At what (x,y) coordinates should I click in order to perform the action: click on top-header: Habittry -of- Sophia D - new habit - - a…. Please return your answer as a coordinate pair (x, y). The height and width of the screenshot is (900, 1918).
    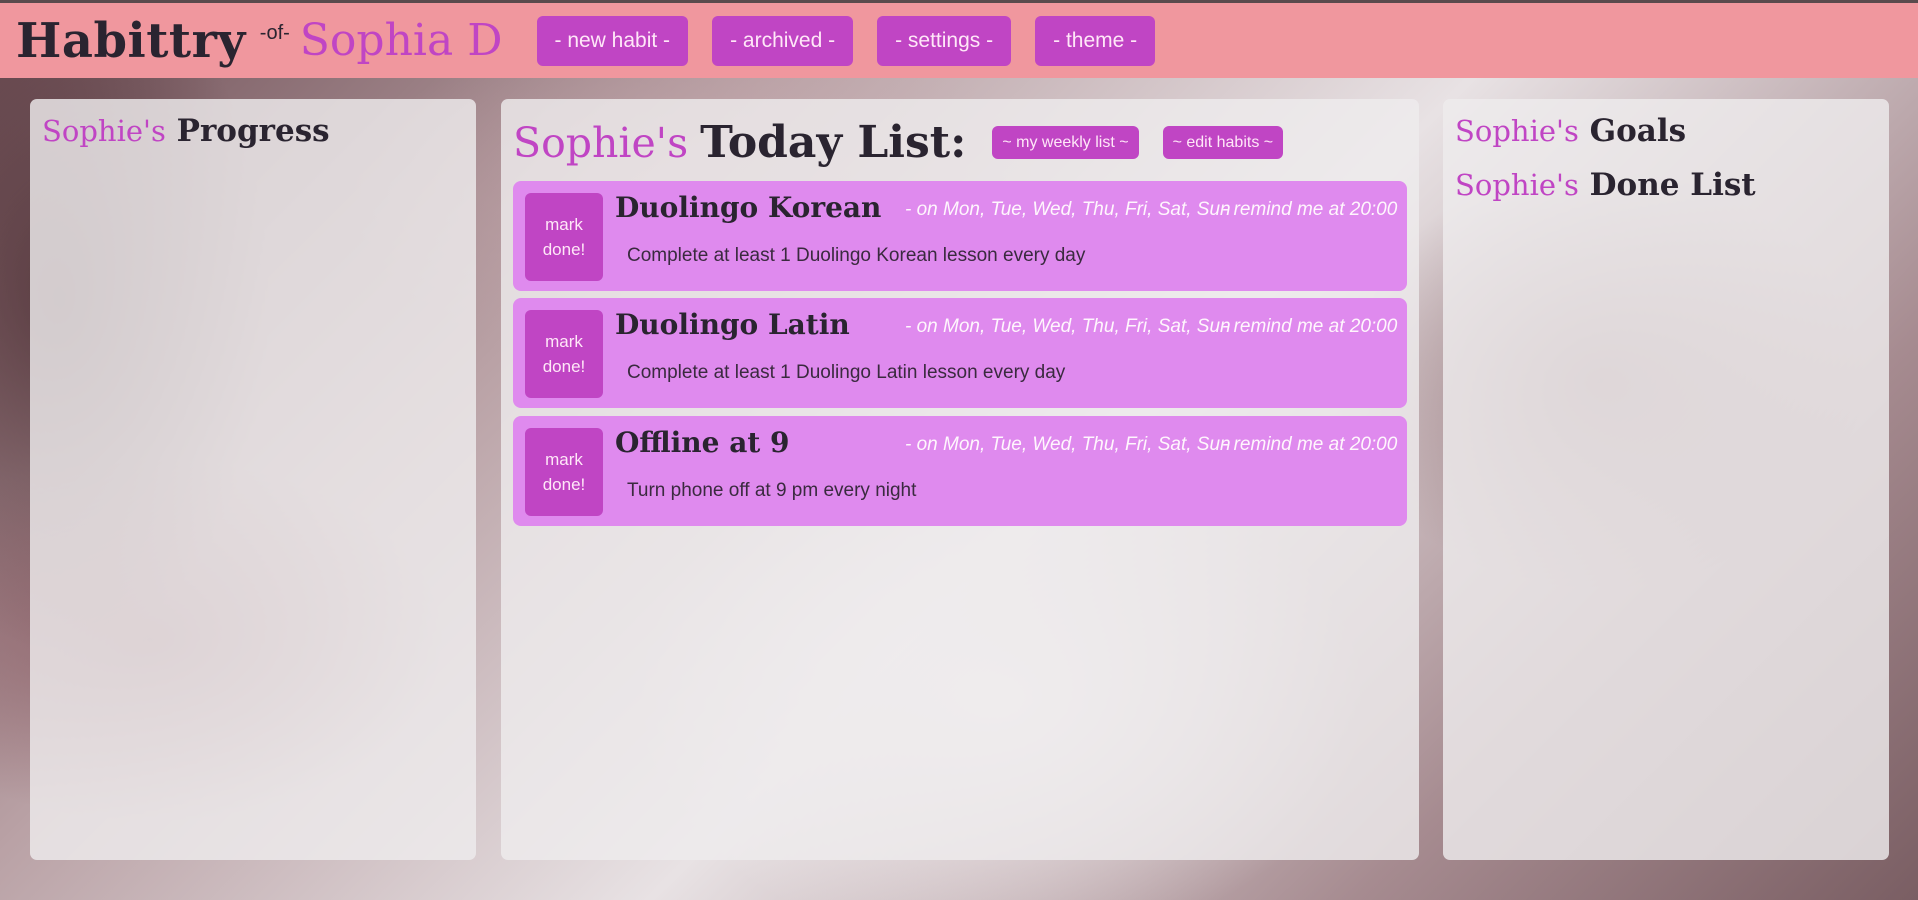
    Looking at the image, I should click on (959, 40).